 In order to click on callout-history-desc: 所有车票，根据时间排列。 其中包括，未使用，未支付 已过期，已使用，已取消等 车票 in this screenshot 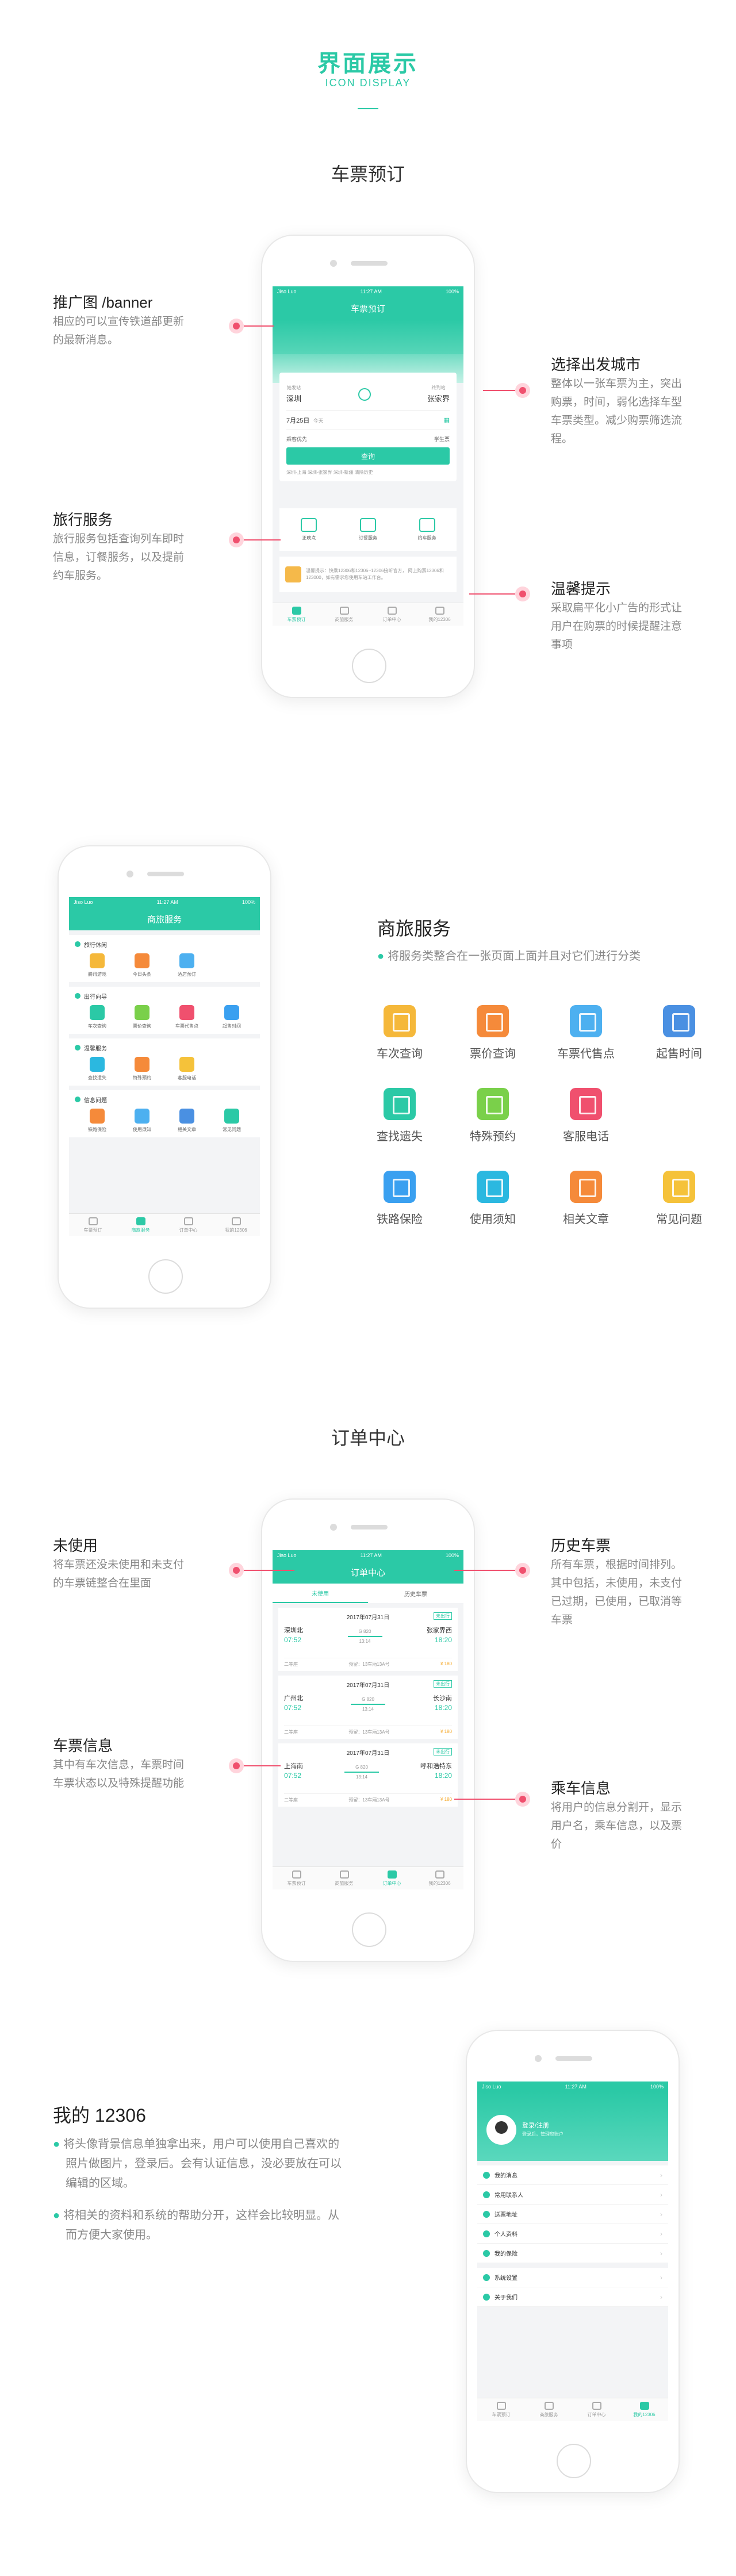, I will do `click(617, 1592)`.